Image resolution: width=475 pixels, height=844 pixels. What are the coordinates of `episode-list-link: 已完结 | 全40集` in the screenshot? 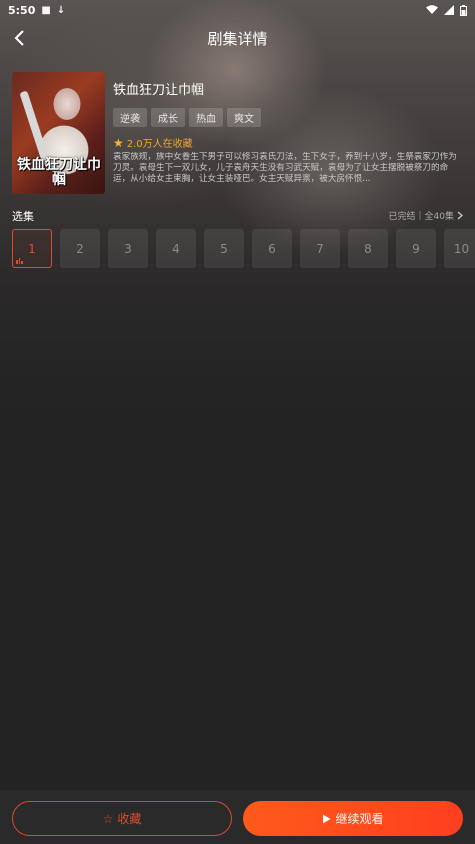 It's located at (425, 215).